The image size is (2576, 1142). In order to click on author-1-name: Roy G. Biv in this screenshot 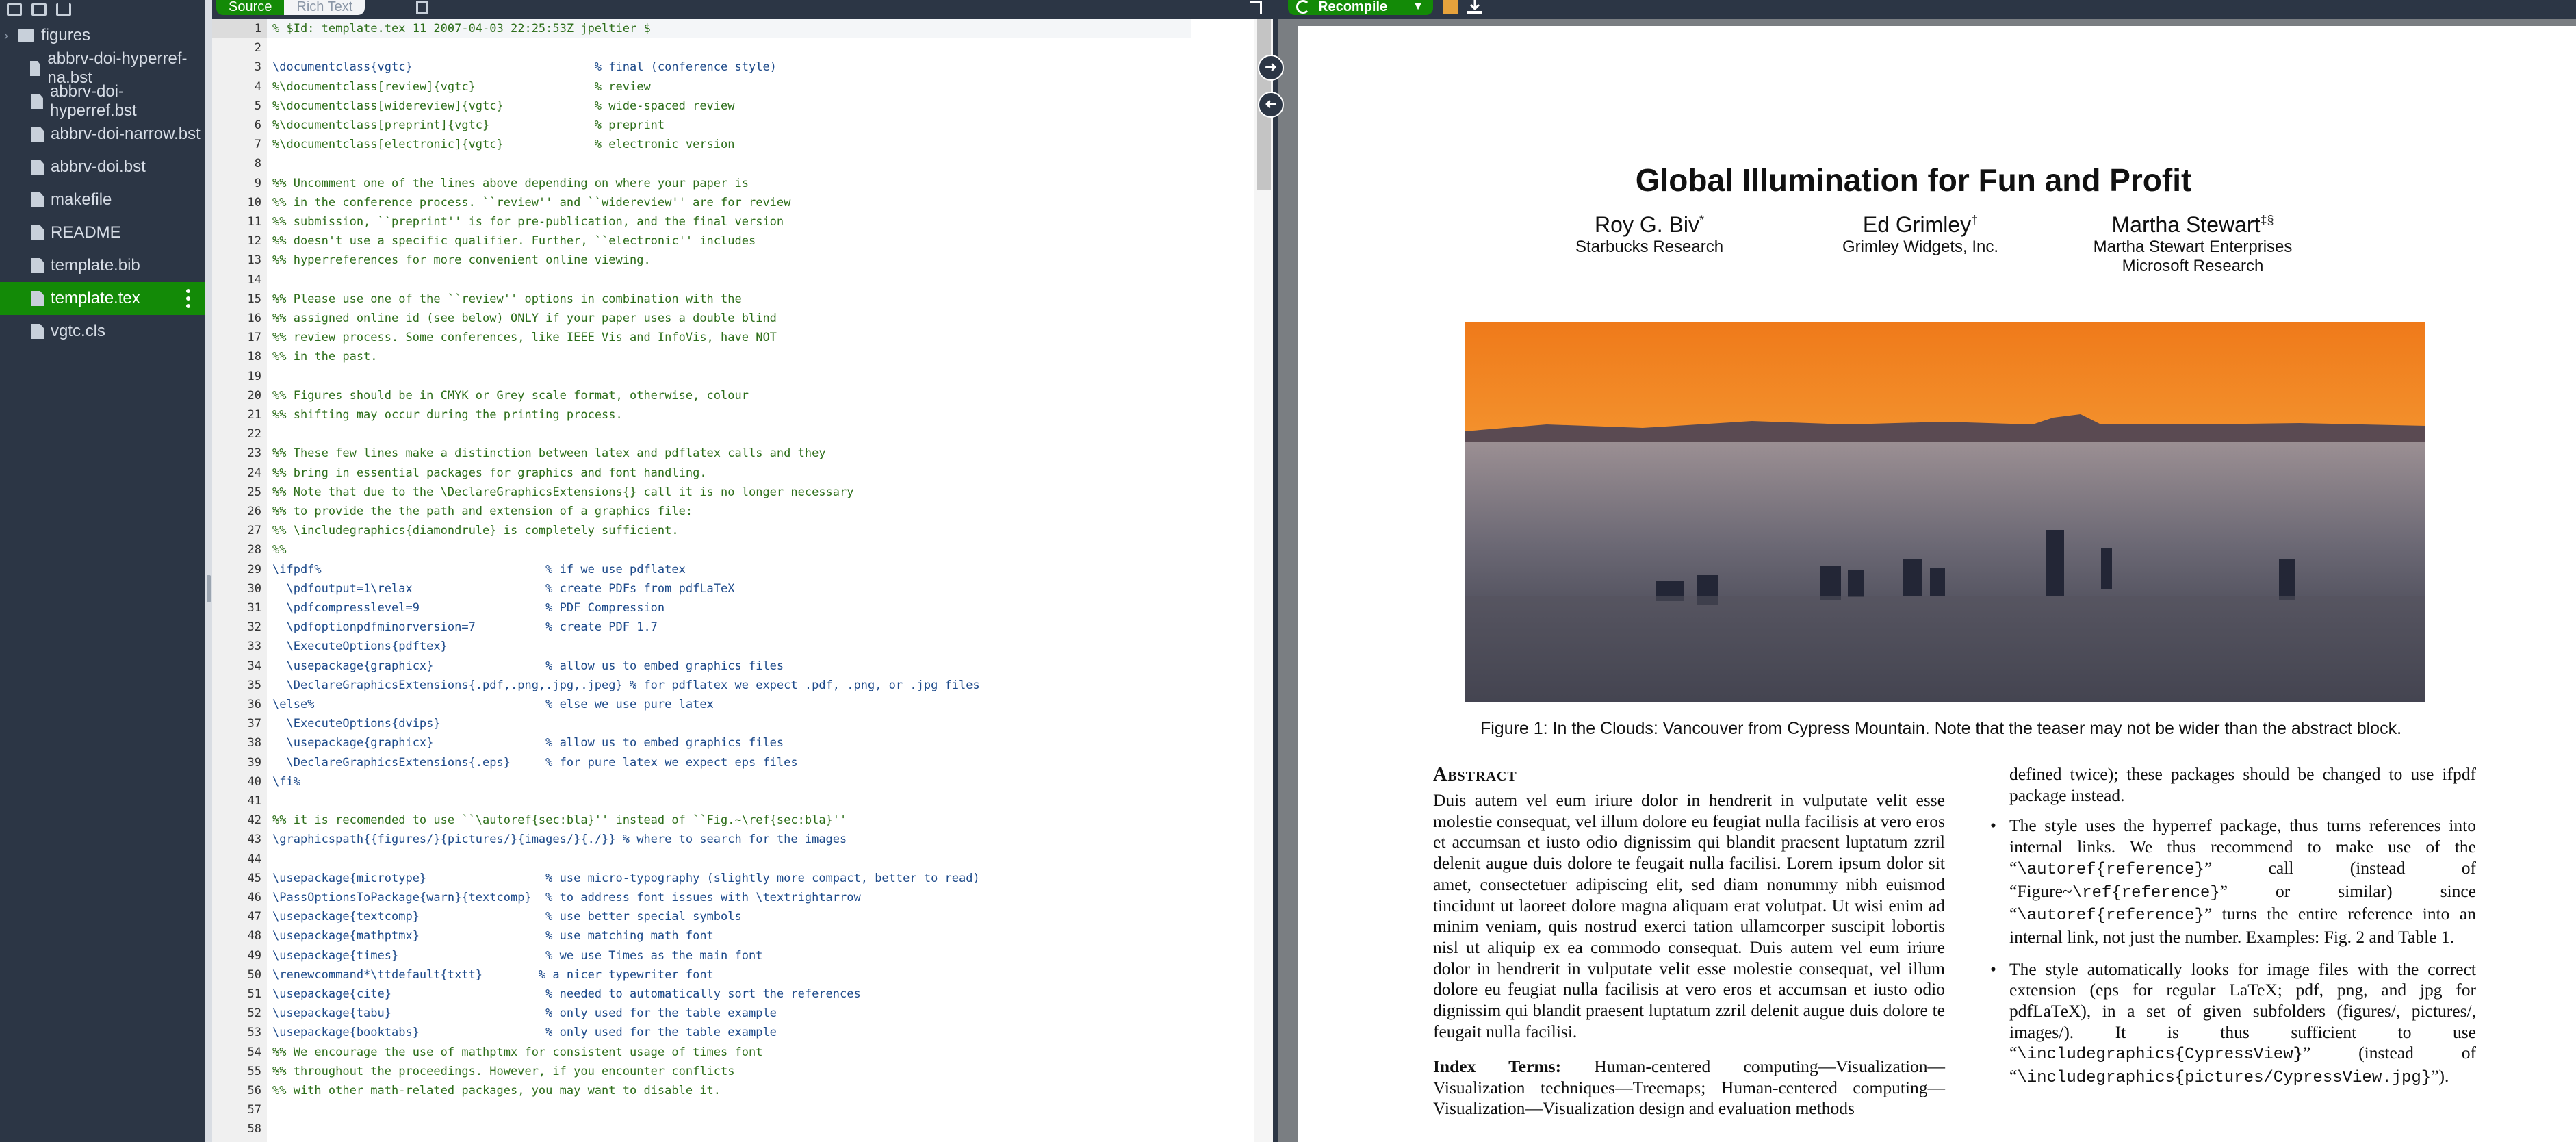, I will do `click(1647, 224)`.